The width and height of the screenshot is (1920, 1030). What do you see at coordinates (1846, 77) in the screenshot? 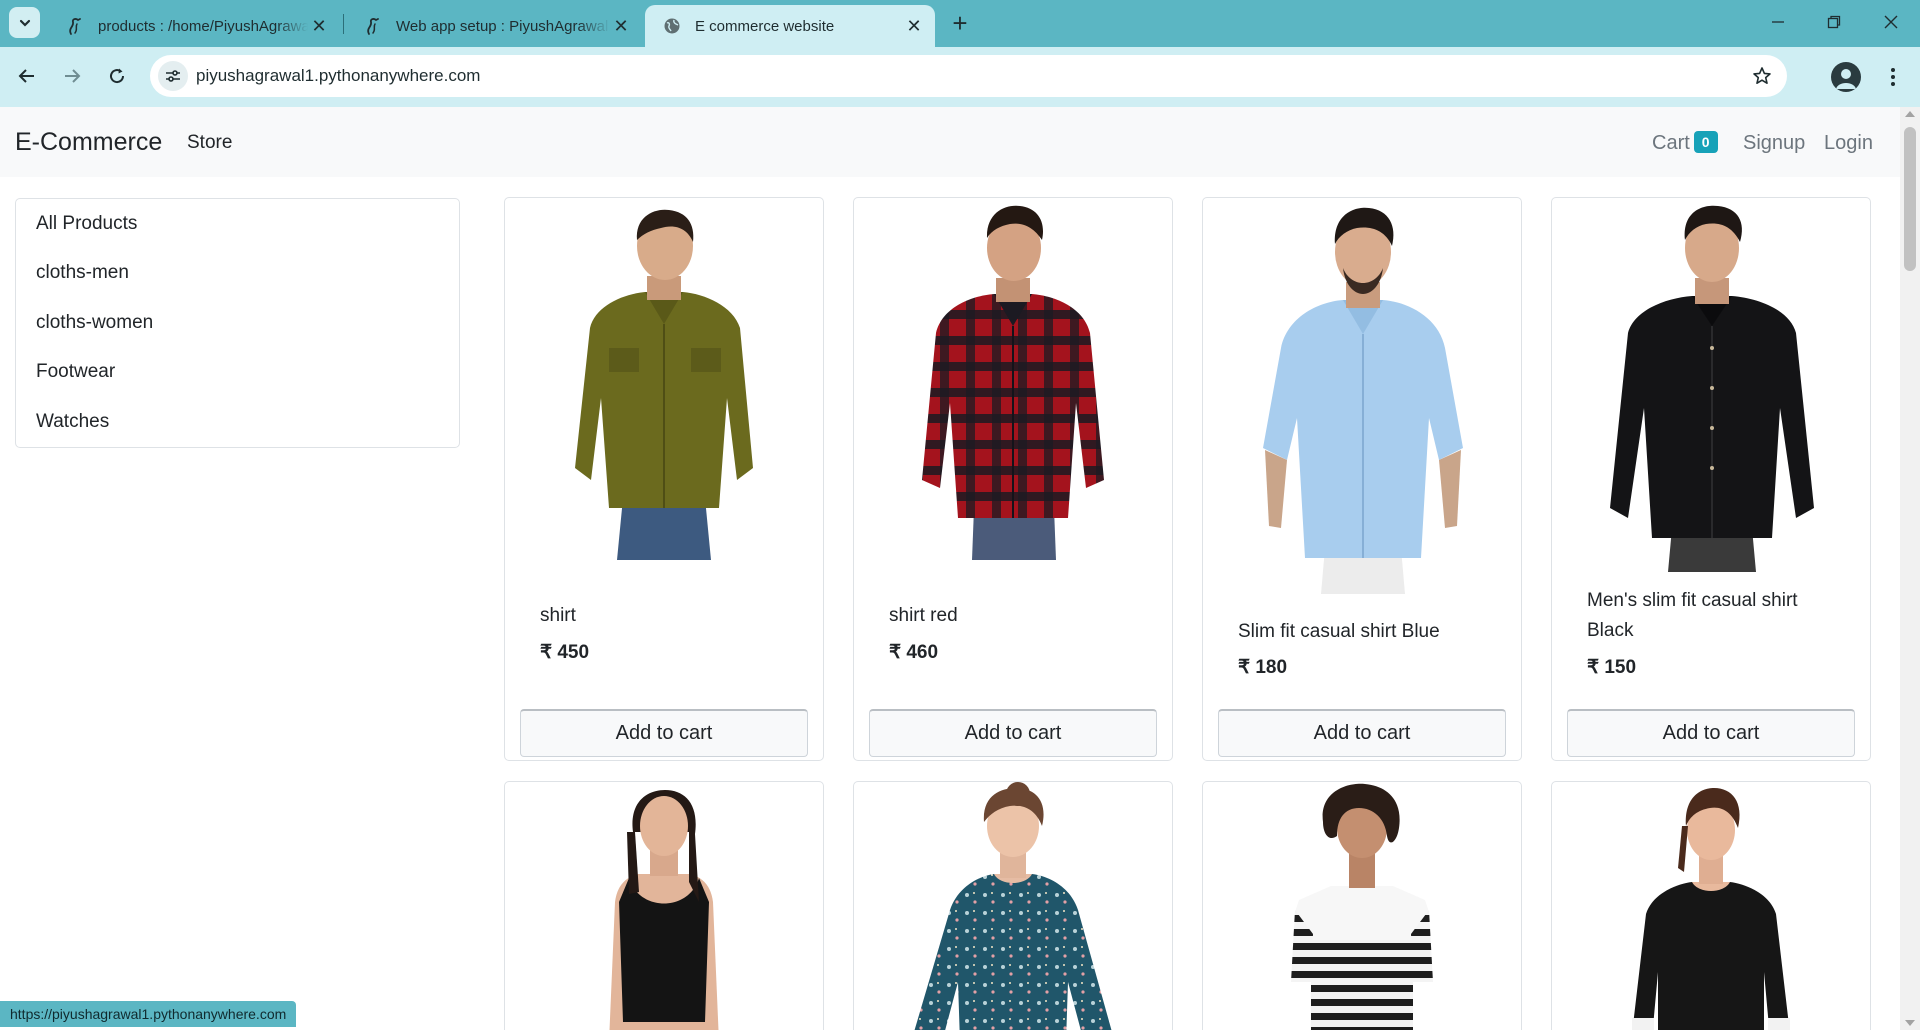
I see `profile-avatar-icon` at bounding box center [1846, 77].